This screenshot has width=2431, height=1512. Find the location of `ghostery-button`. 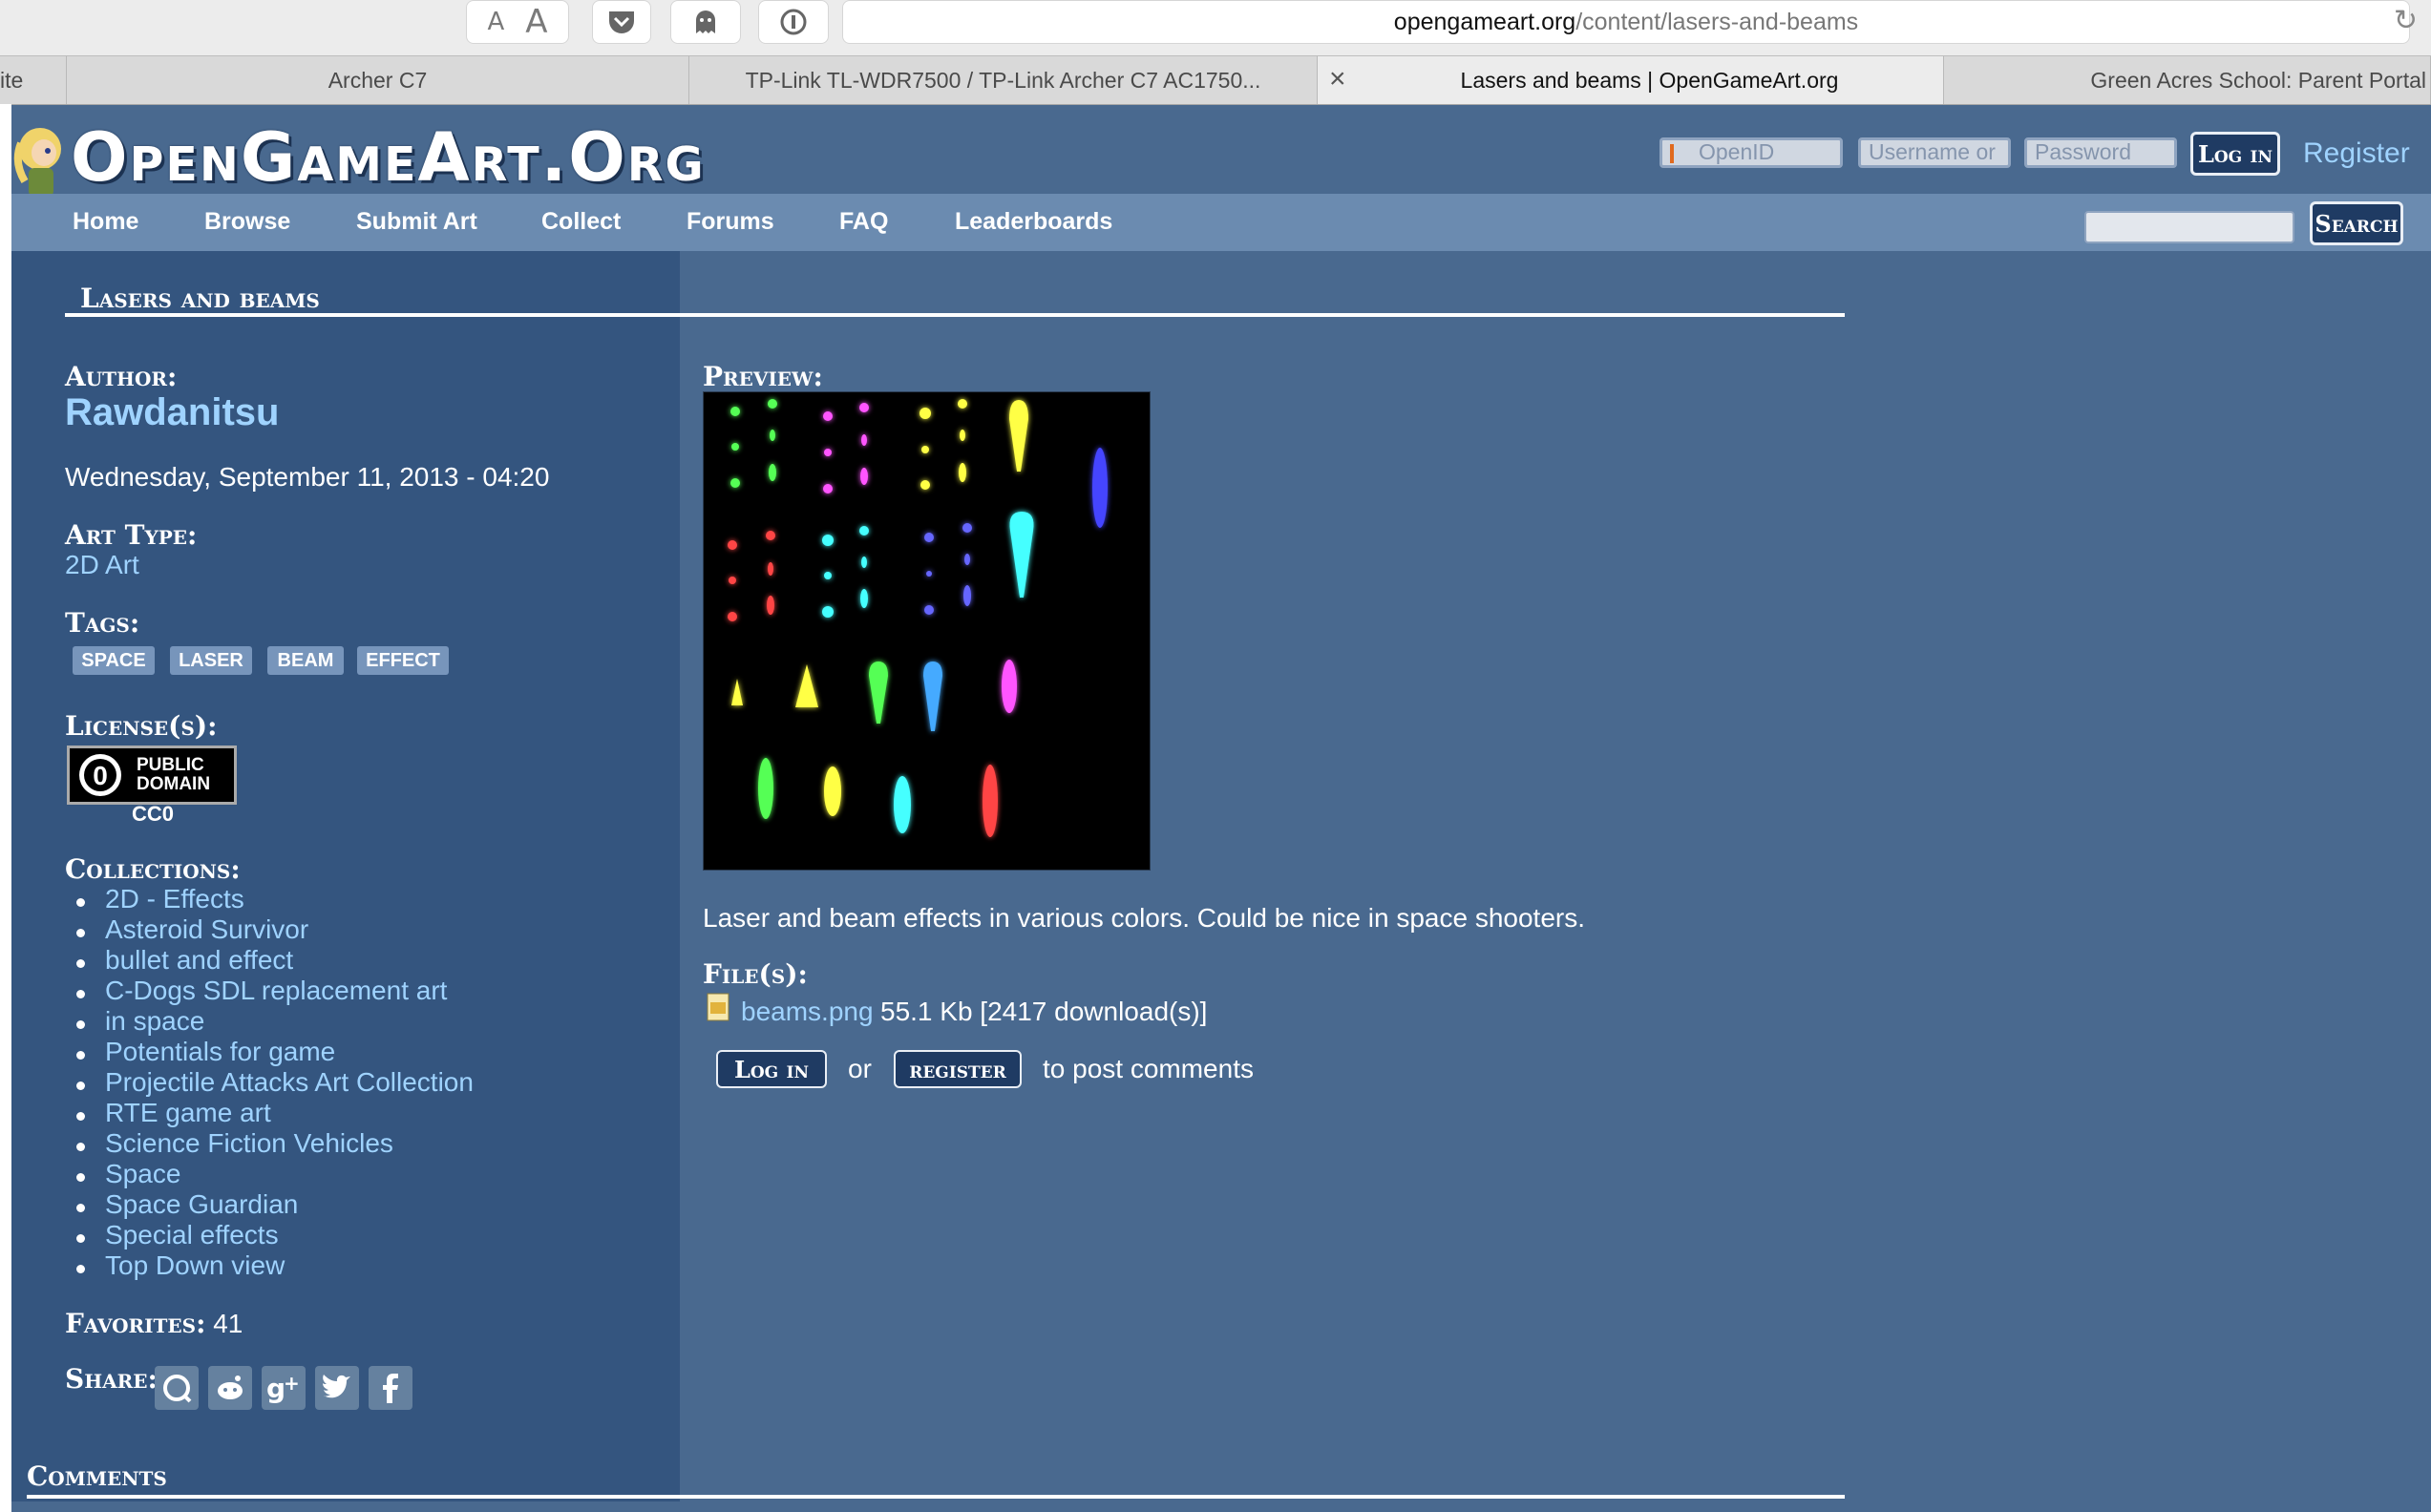

ghostery-button is located at coordinates (705, 22).